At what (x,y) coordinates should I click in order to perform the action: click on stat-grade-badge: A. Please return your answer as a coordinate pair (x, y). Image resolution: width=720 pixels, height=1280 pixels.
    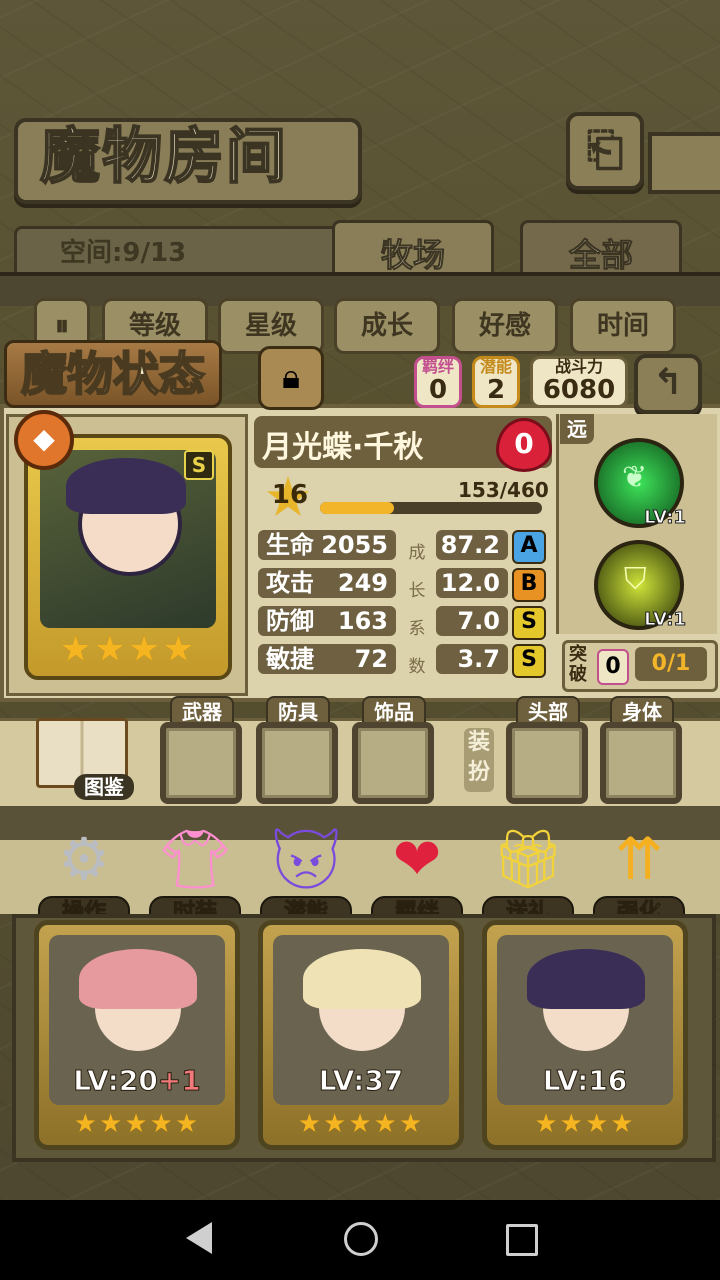
    Looking at the image, I should click on (529, 547).